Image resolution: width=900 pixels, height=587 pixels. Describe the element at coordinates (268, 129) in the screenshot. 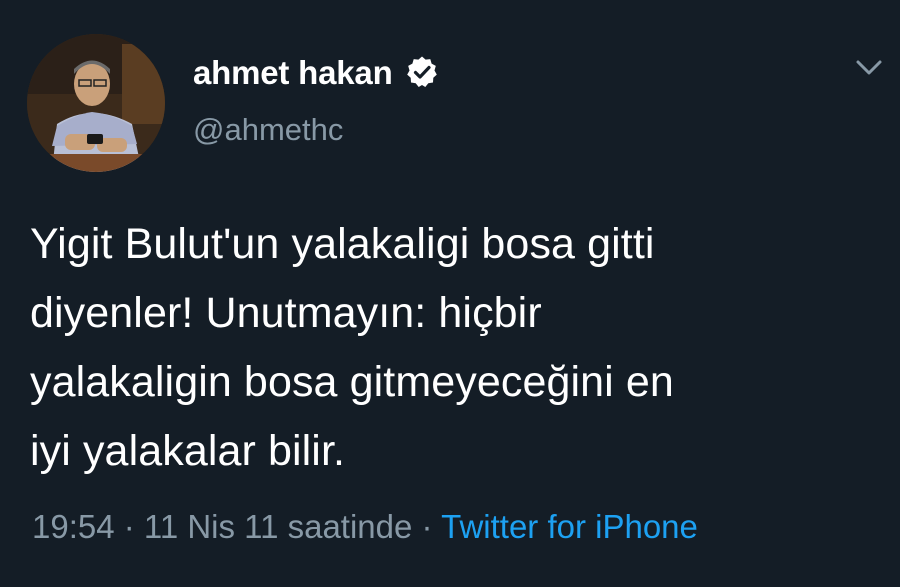

I see `handle: @ahmethc` at that location.